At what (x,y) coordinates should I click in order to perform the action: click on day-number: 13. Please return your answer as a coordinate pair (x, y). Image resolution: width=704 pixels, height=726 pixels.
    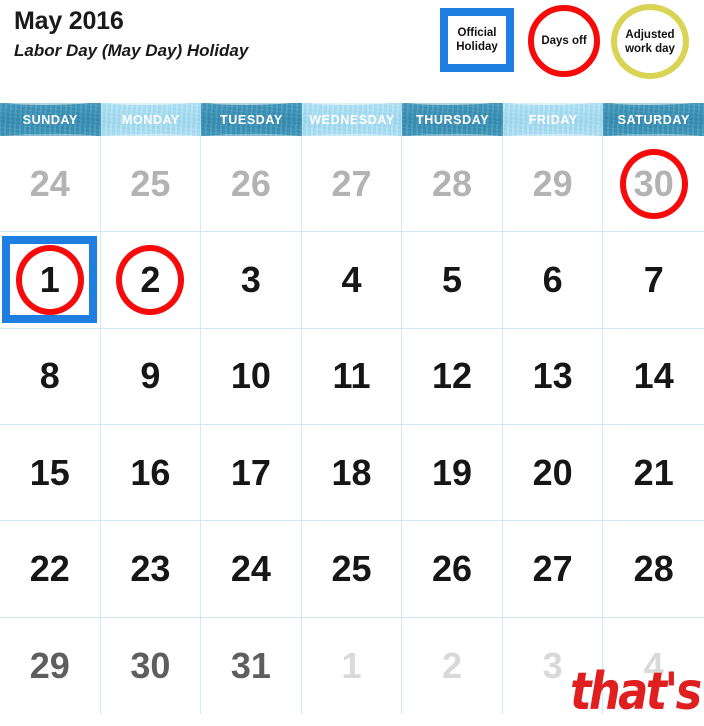
    Looking at the image, I should click on (552, 376).